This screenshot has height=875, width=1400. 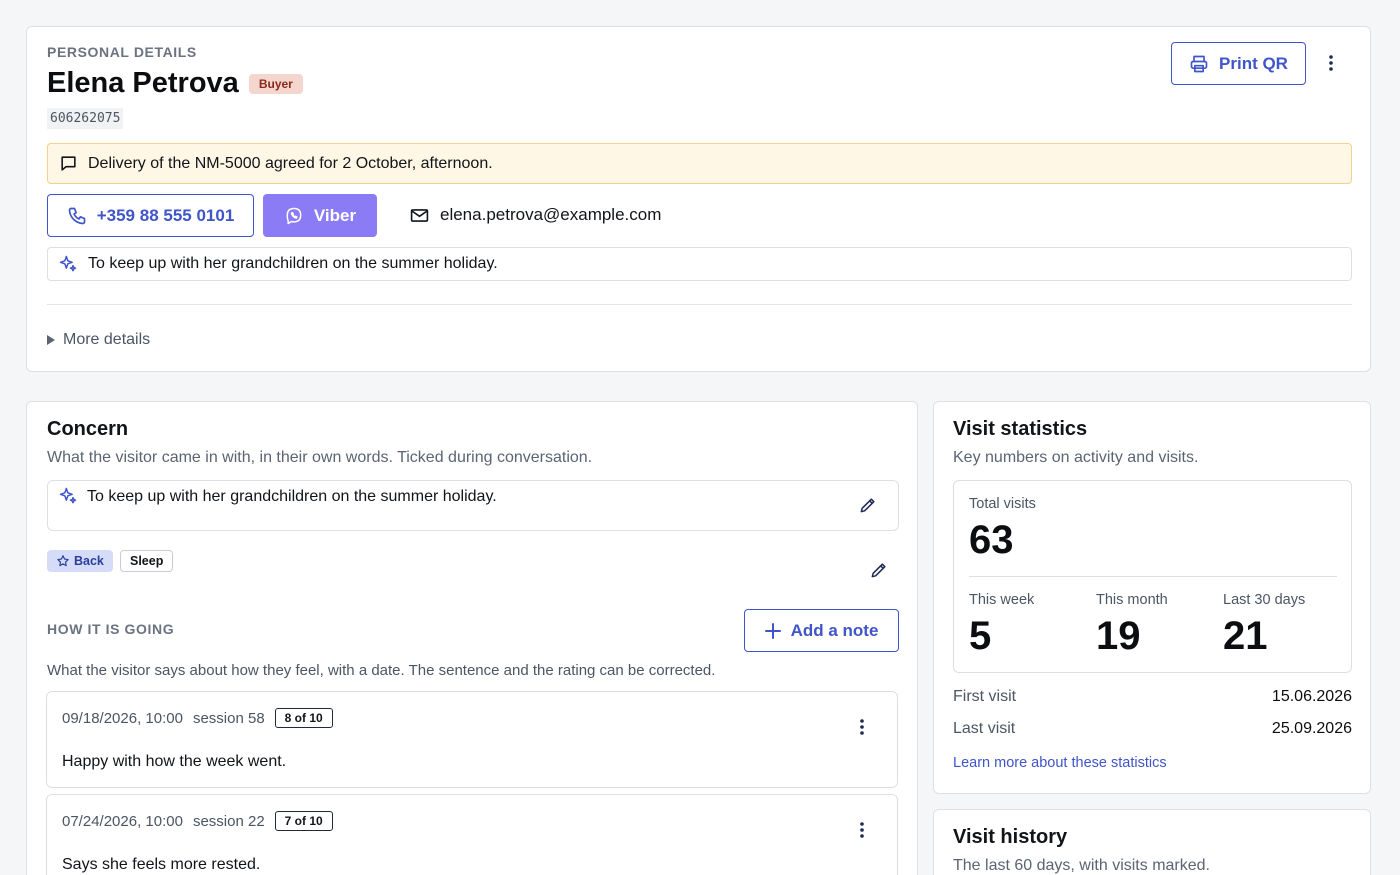 I want to click on note-rating: 7 of 10, so click(x=303, y=821).